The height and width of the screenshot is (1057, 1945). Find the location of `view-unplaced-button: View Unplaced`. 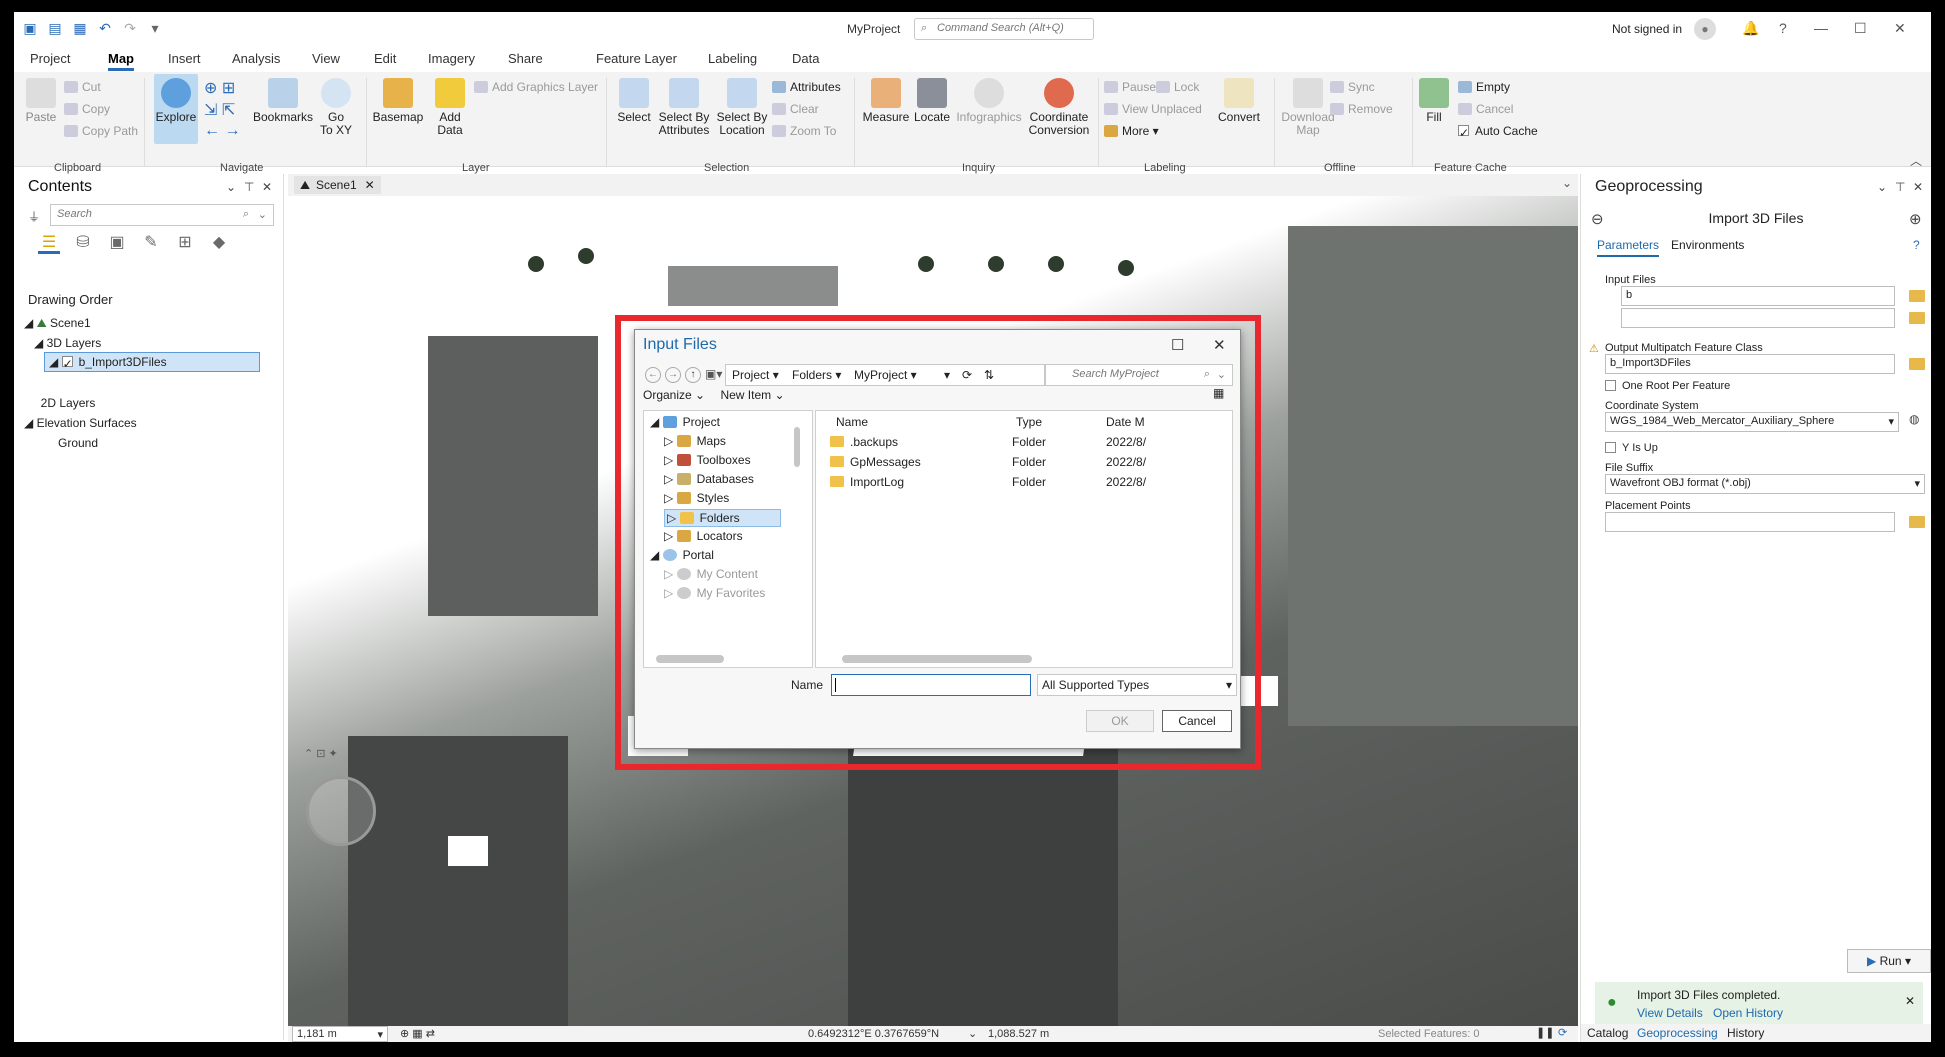

view-unplaced-button: View Unplaced is located at coordinates (1153, 109).